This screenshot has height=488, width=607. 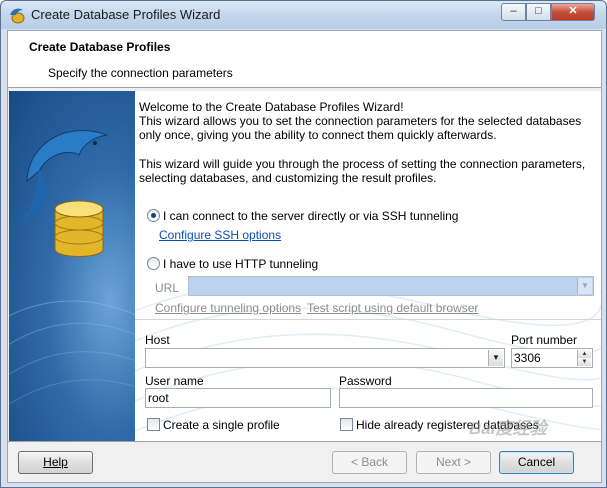 I want to click on direct-connection-radio, so click(x=153, y=215).